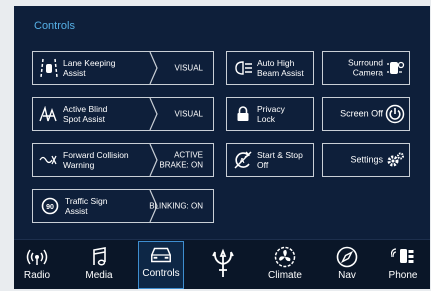  I want to click on speed-sign-icon: 90, so click(50, 206).